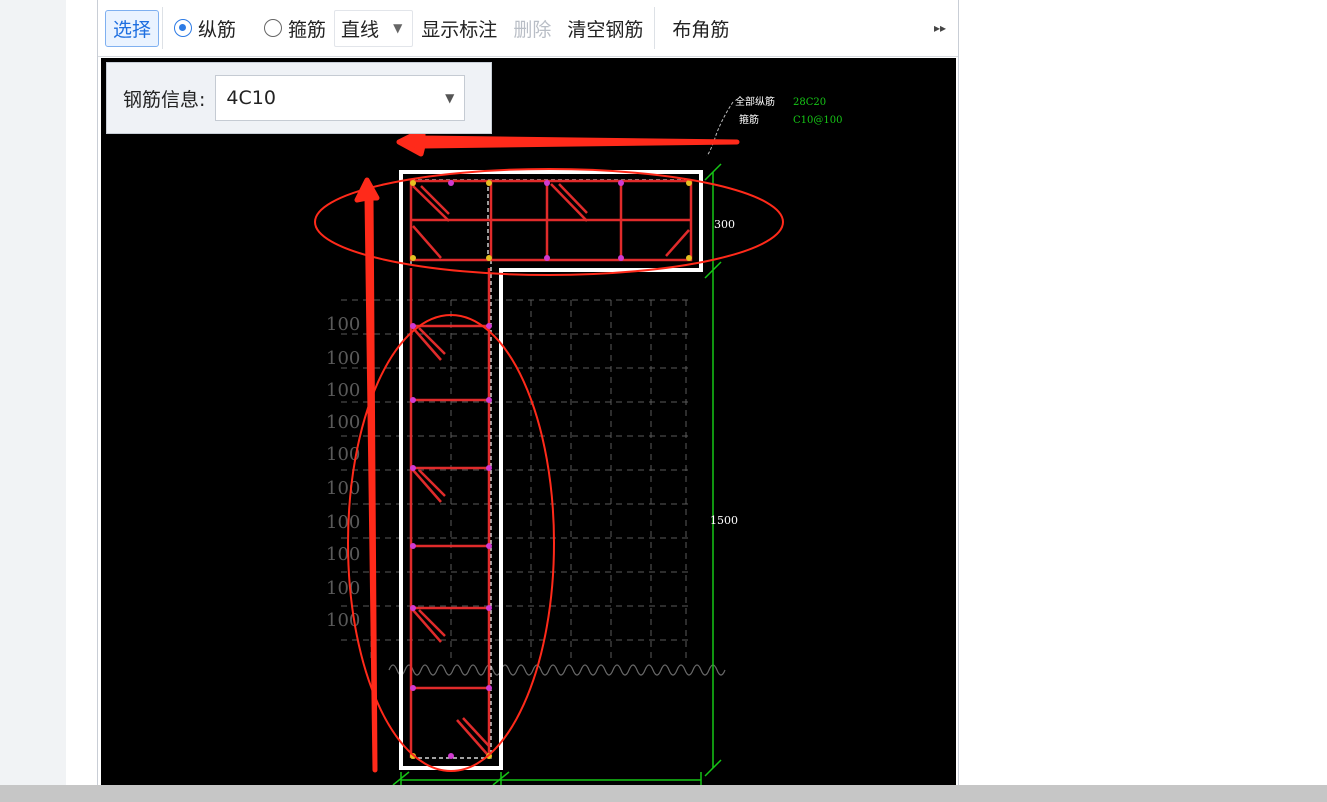 The height and width of the screenshot is (802, 1327). I want to click on more-tools-icon: ▸▸, so click(940, 28).